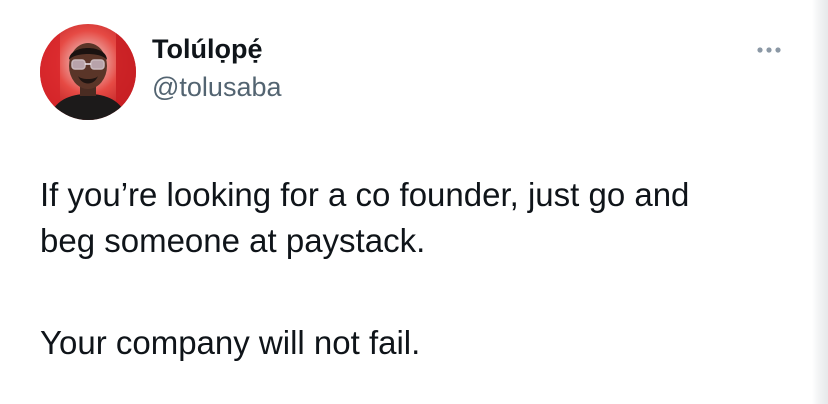  Describe the element at coordinates (233, 240) in the screenshot. I see `tweet-text-line: beg someone at paystack.` at that location.